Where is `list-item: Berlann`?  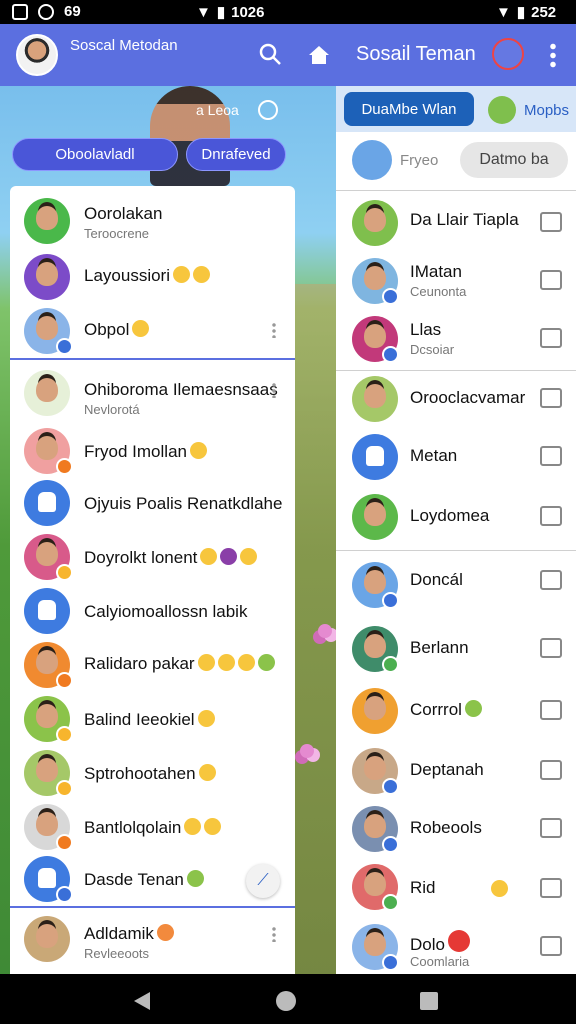 list-item: Berlann is located at coordinates (456, 650).